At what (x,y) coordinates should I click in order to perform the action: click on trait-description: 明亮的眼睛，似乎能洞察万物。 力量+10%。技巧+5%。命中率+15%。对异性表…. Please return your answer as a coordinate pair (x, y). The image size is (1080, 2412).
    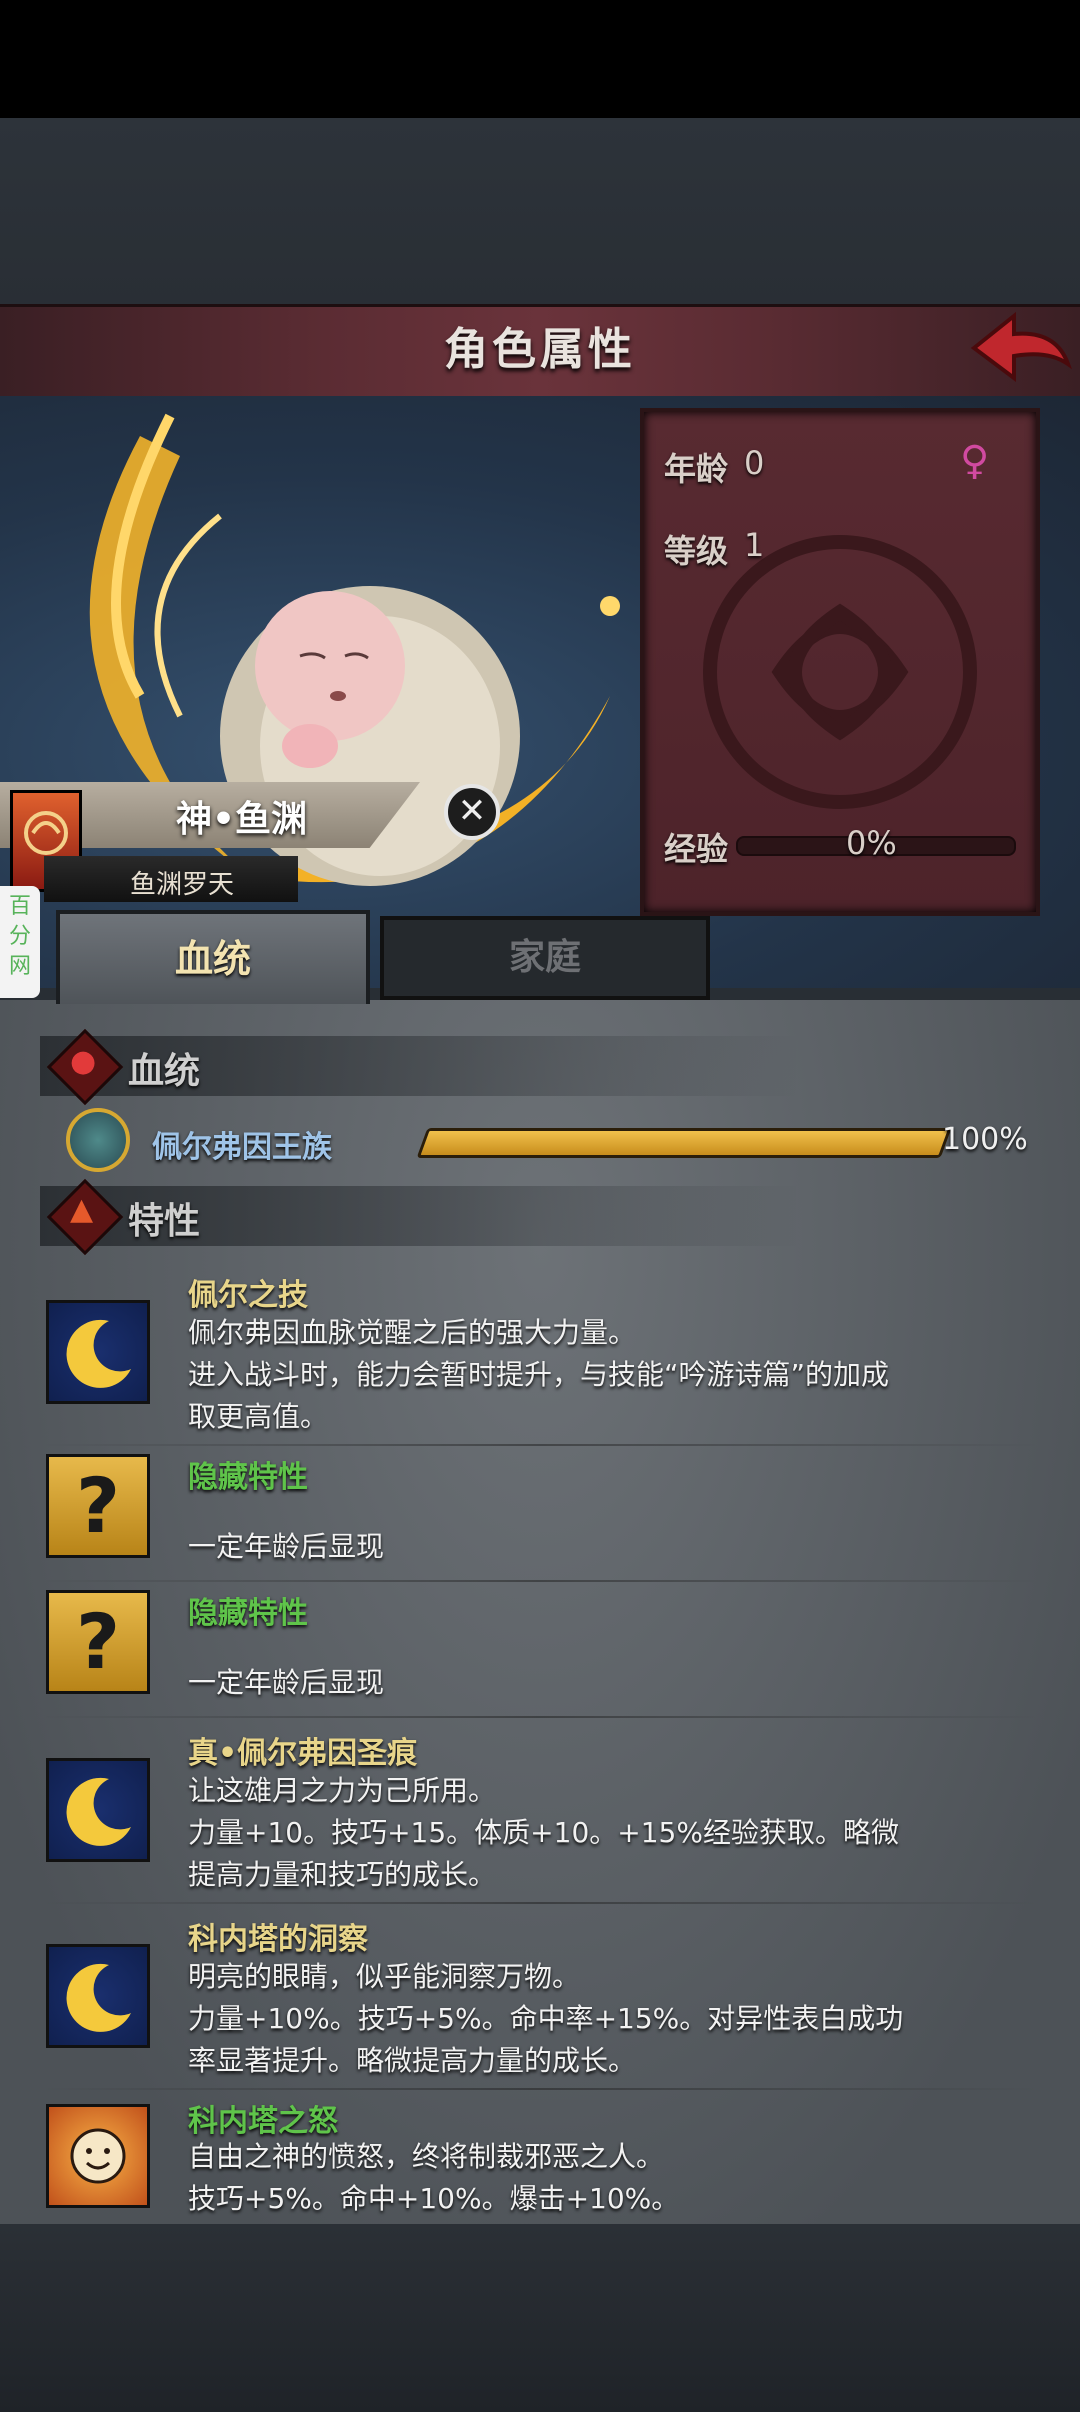
    Looking at the image, I should click on (546, 2018).